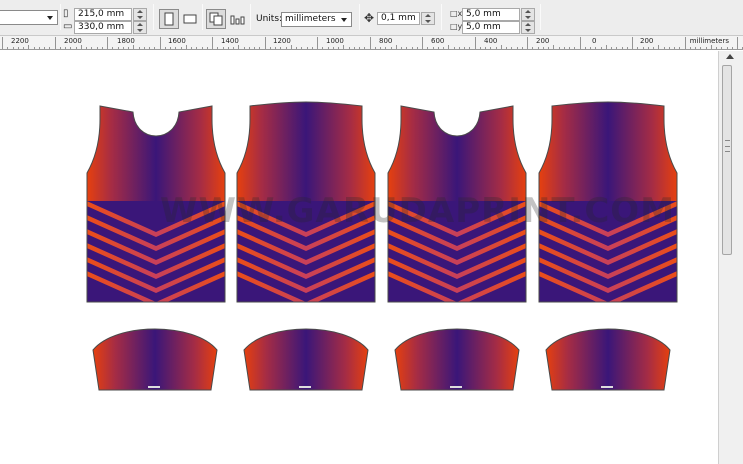 The width and height of the screenshot is (743, 464). Describe the element at coordinates (727, 146) in the screenshot. I see `grip-icon` at that location.